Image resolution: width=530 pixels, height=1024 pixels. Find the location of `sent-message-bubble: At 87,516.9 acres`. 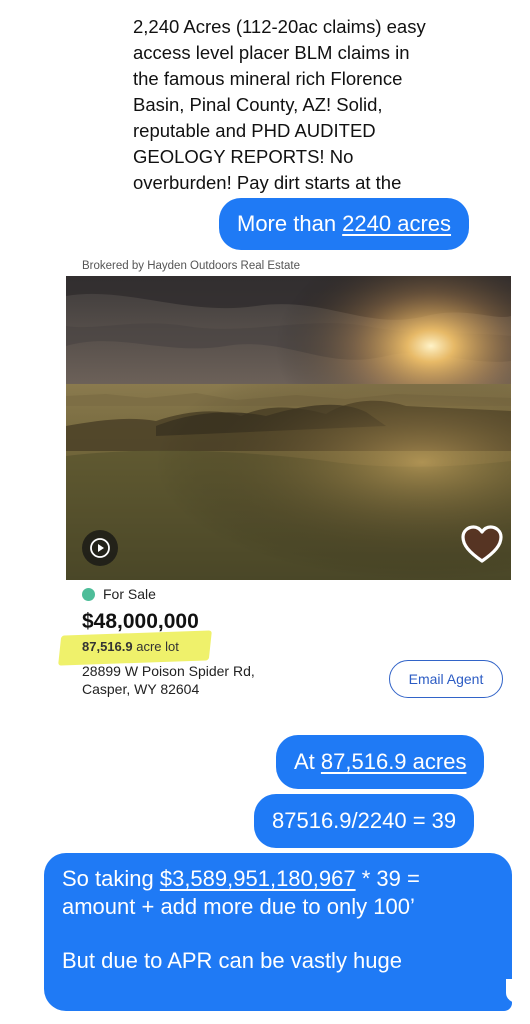

sent-message-bubble: At 87,516.9 acres is located at coordinates (380, 762).